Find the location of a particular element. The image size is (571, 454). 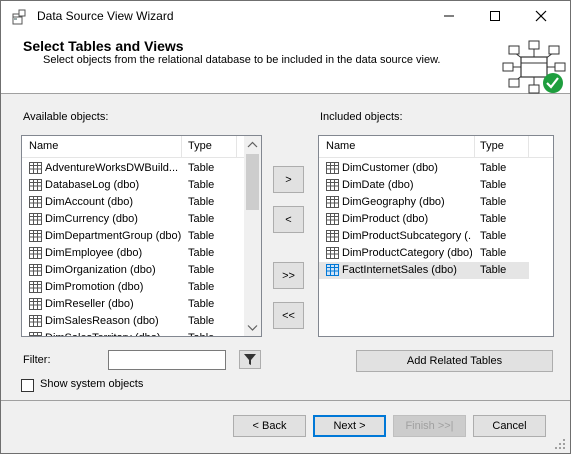

list-item: FactInternetSales (dbo) Table is located at coordinates (424, 270).